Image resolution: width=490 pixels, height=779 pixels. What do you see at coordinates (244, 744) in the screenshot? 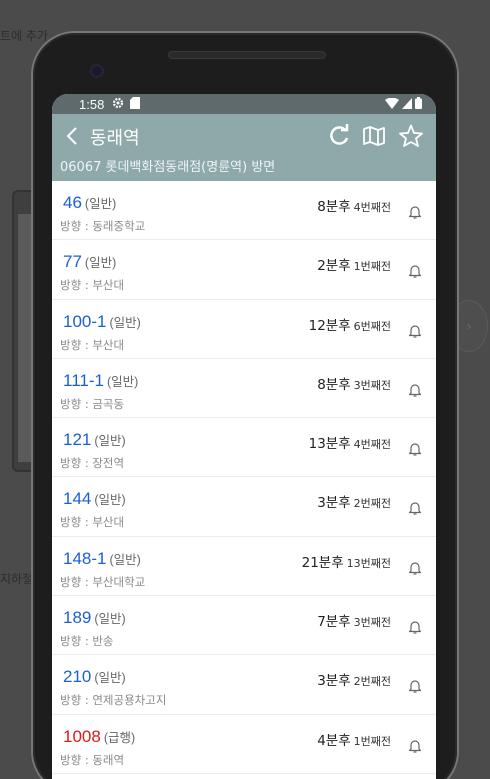
I see `list-item: 1008 (급행) 방향 : 동래역 4분후 1번째전` at bounding box center [244, 744].